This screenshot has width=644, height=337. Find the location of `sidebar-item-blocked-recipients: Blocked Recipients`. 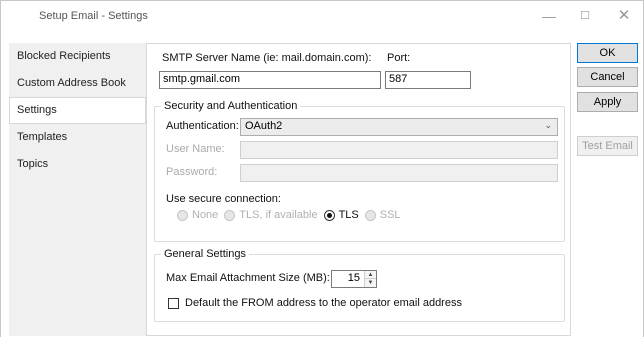

sidebar-item-blocked-recipients: Blocked Recipients is located at coordinates (77, 56).